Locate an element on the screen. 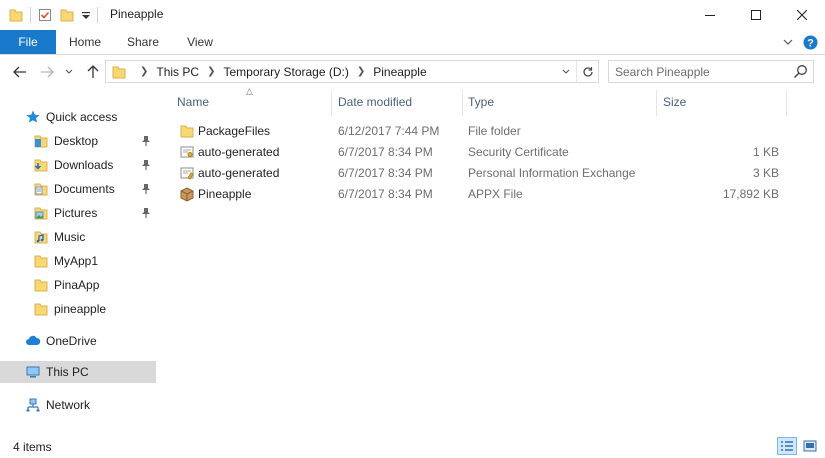 The height and width of the screenshot is (458, 825). sidebar-item-documents: Documents is located at coordinates (78, 189).